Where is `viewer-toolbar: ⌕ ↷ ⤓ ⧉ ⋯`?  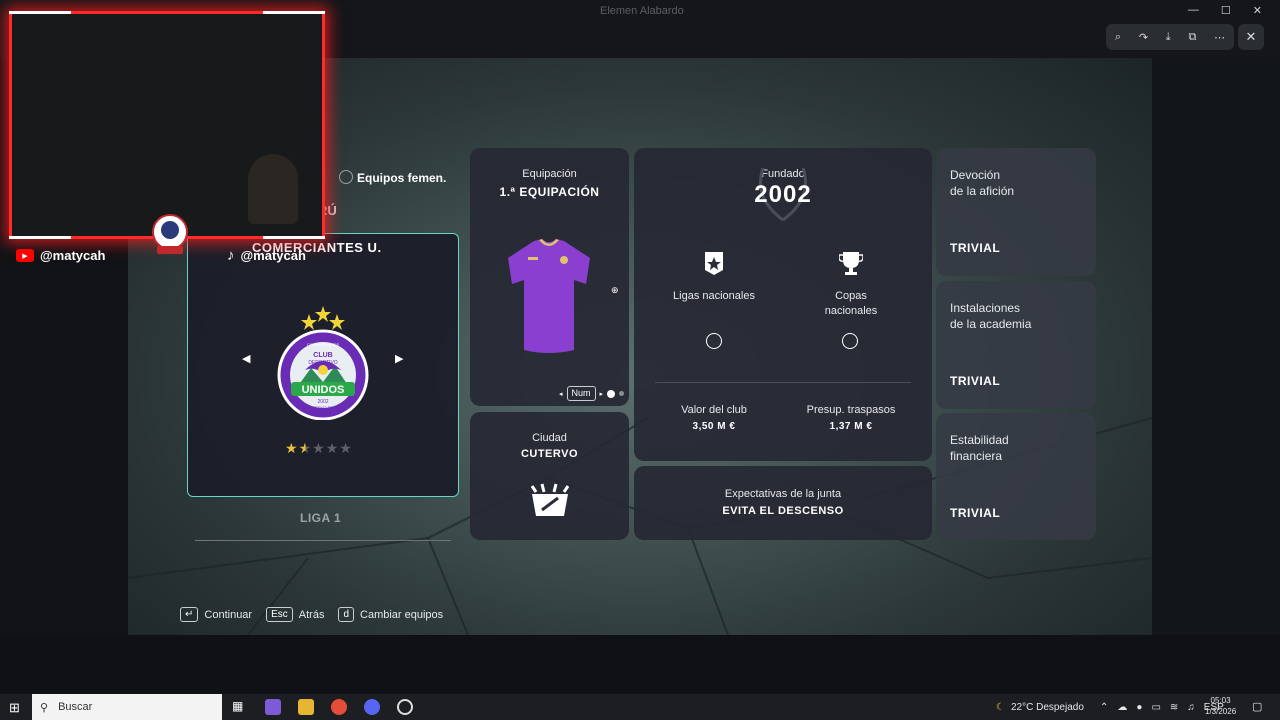
viewer-toolbar: ⌕ ↷ ⤓ ⧉ ⋯ is located at coordinates (1170, 37).